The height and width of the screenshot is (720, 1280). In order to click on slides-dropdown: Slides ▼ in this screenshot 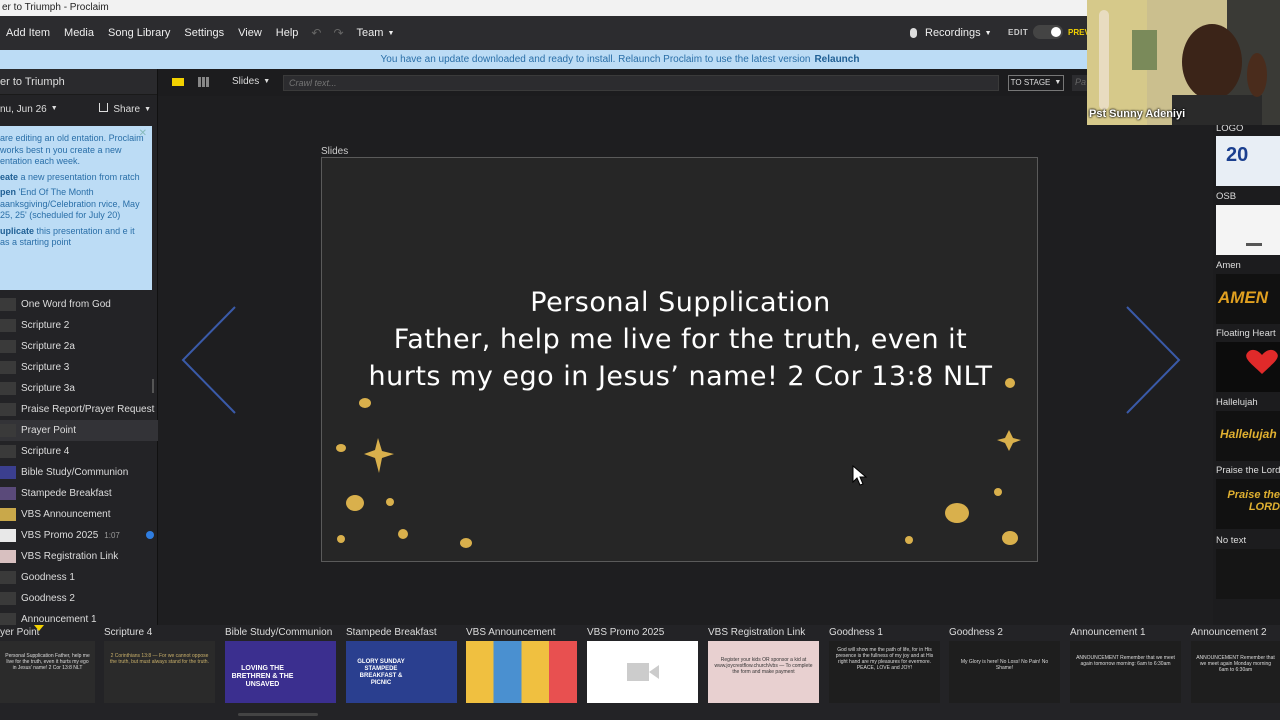, I will do `click(251, 81)`.